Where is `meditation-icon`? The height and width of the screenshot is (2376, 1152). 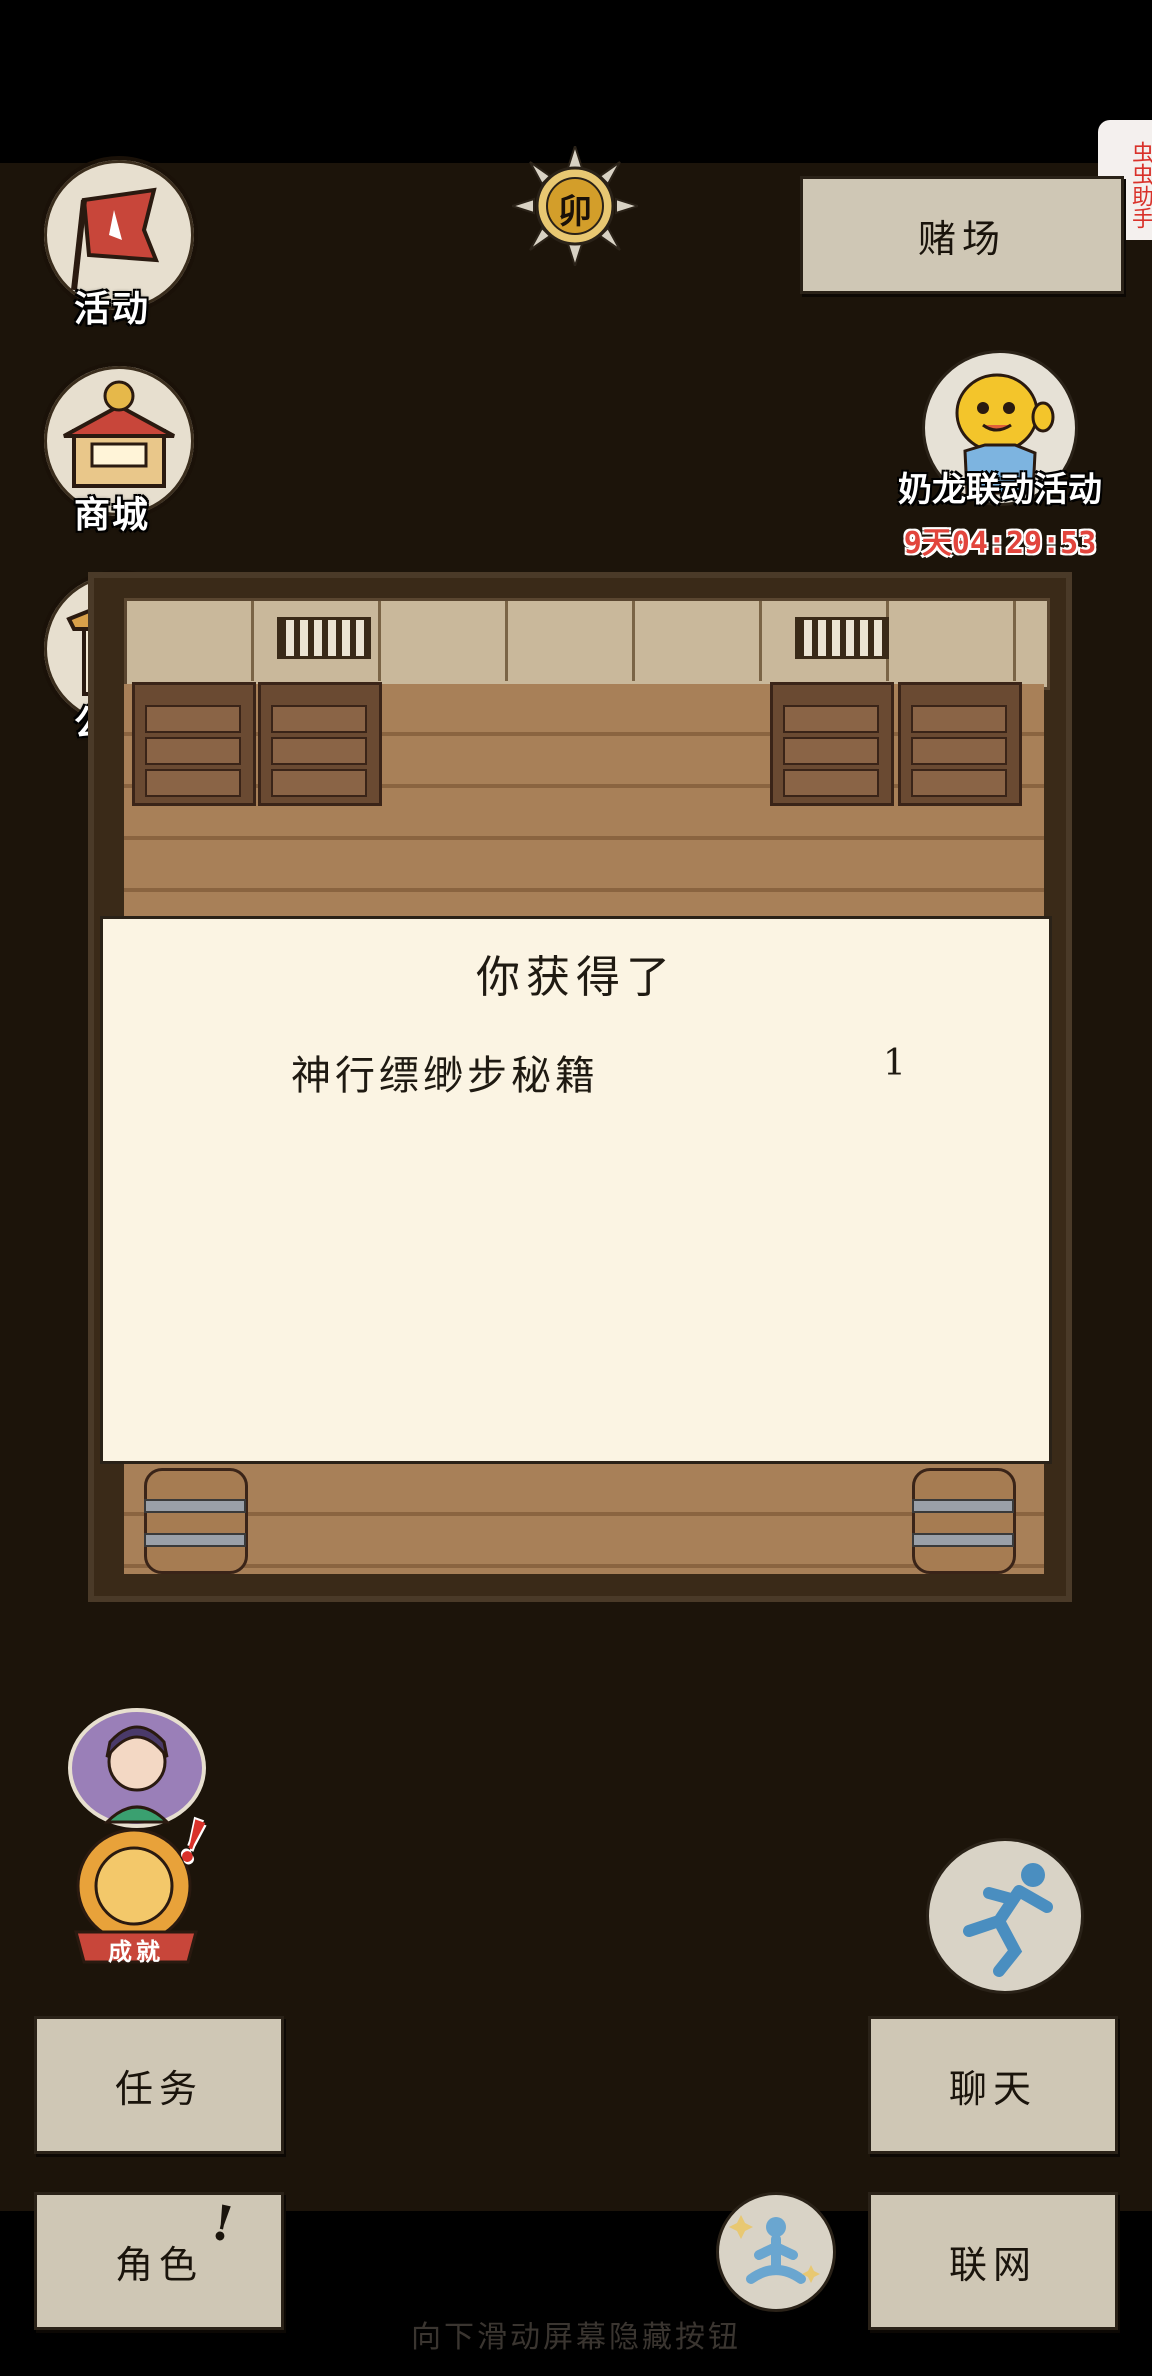
meditation-icon is located at coordinates (774, 2249).